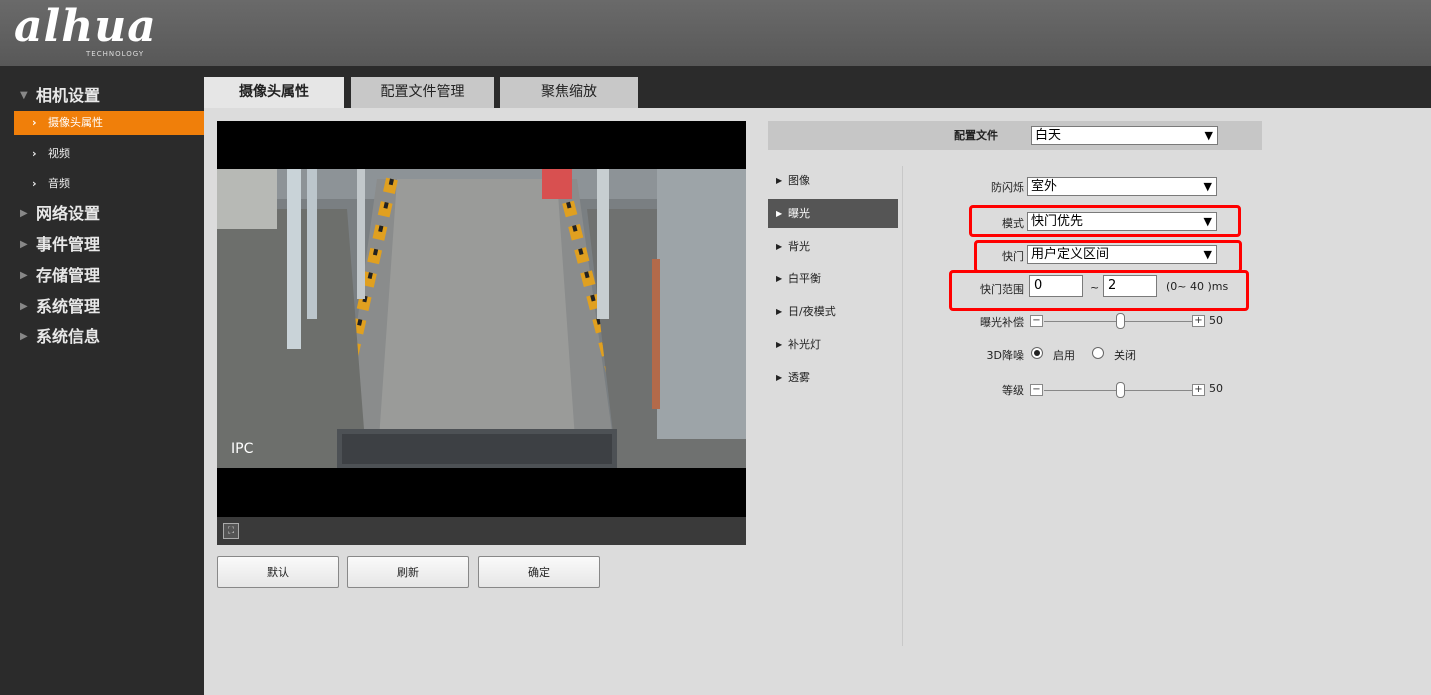 This screenshot has height=695, width=1431. Describe the element at coordinates (812, 311) in the screenshot. I see `submenu-item-label: 日/夜模式` at that location.